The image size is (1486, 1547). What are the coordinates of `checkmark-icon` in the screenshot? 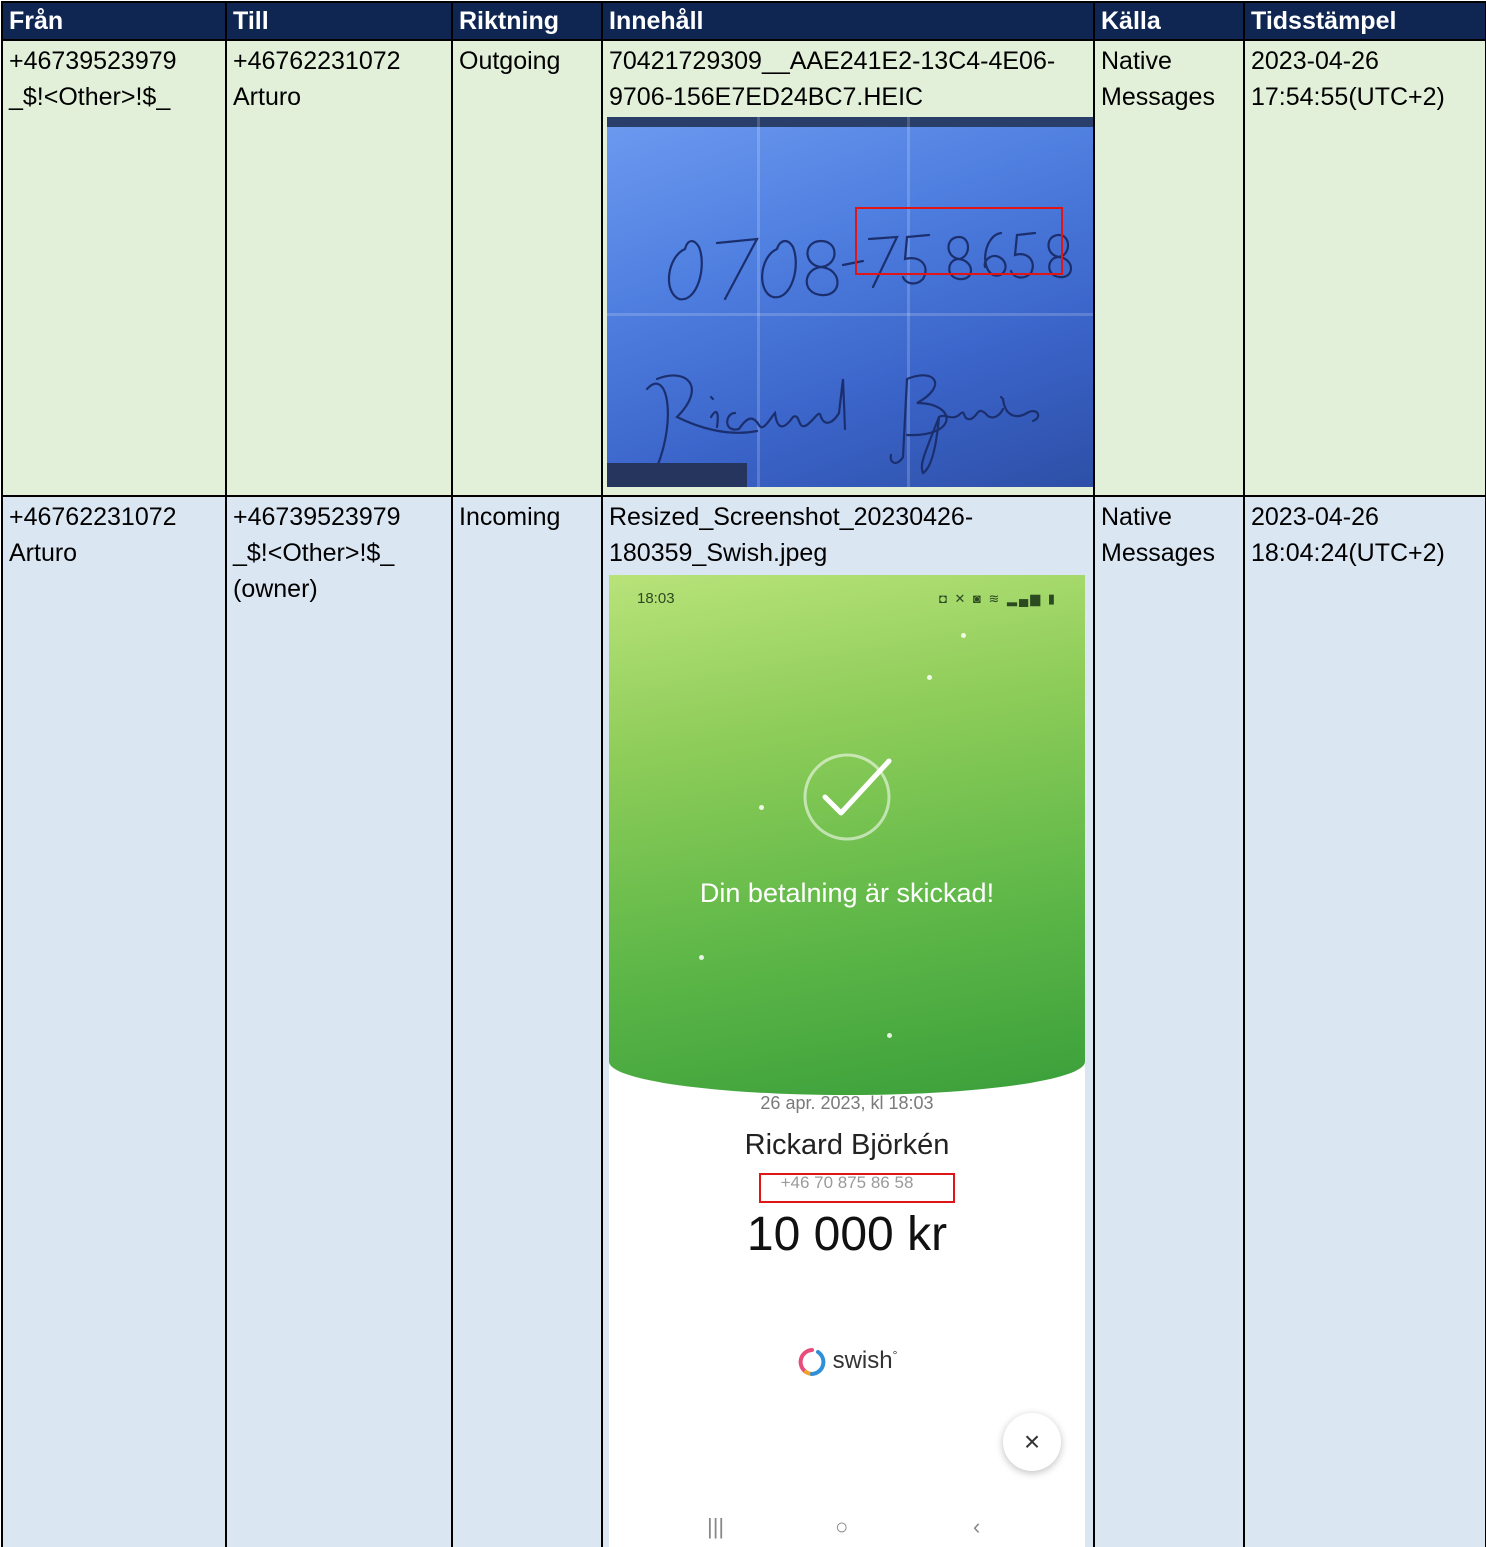 It's located at (847, 797).